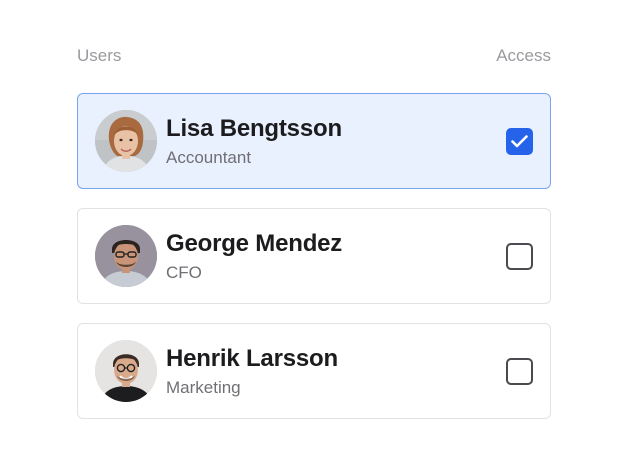  I want to click on user-info: George Mendez CFO, so click(336, 256).